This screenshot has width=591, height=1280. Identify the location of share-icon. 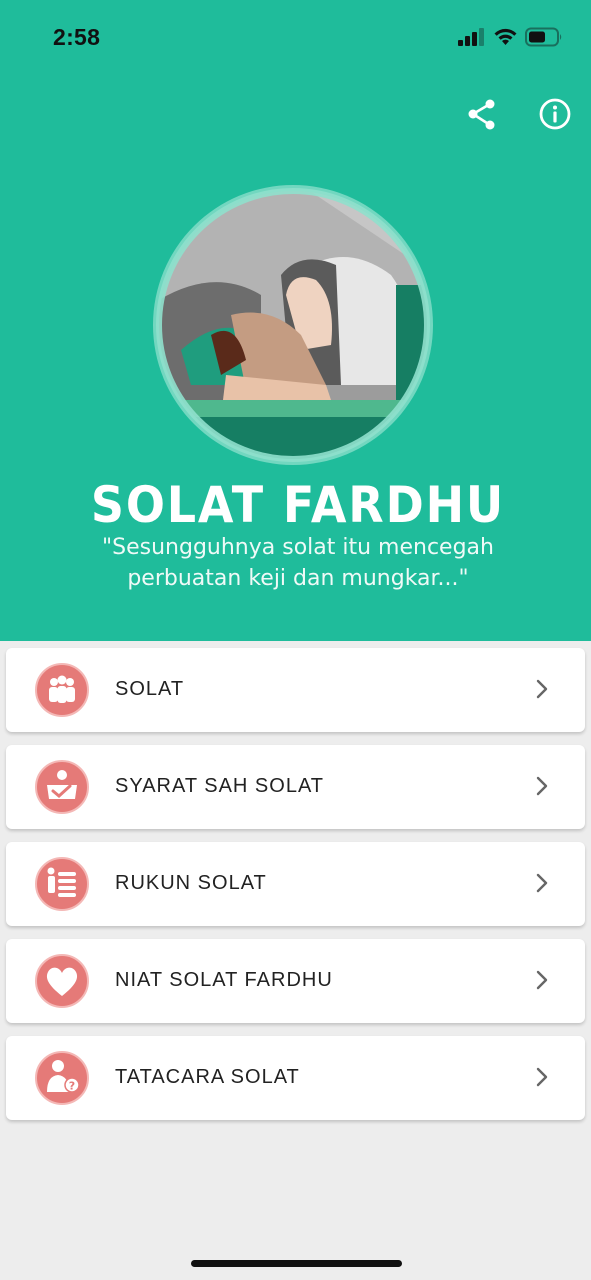
(481, 114).